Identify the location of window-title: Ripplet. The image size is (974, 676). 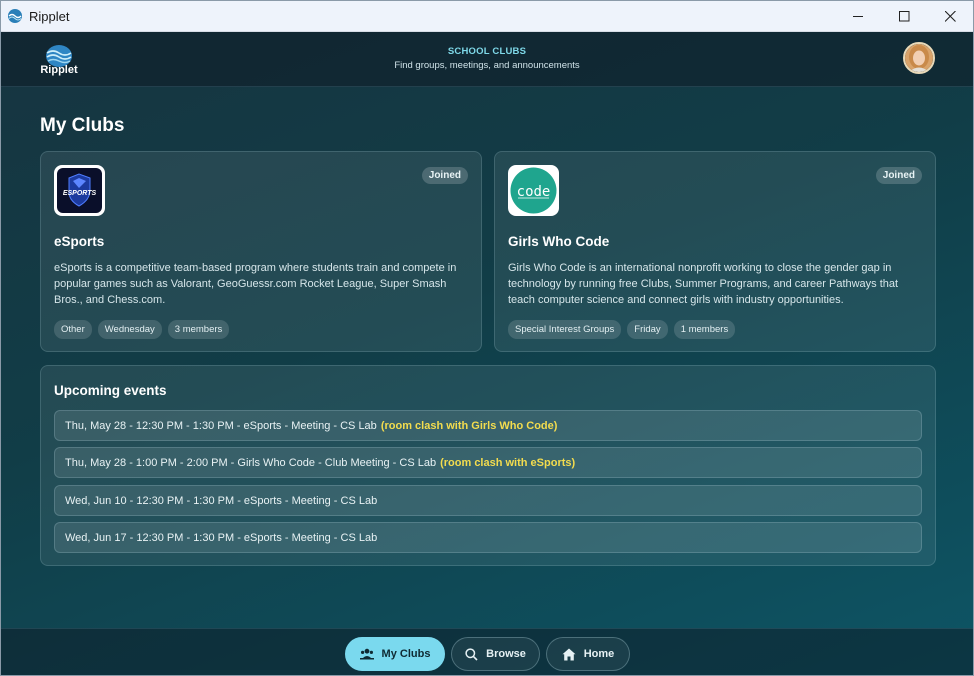
(49, 16).